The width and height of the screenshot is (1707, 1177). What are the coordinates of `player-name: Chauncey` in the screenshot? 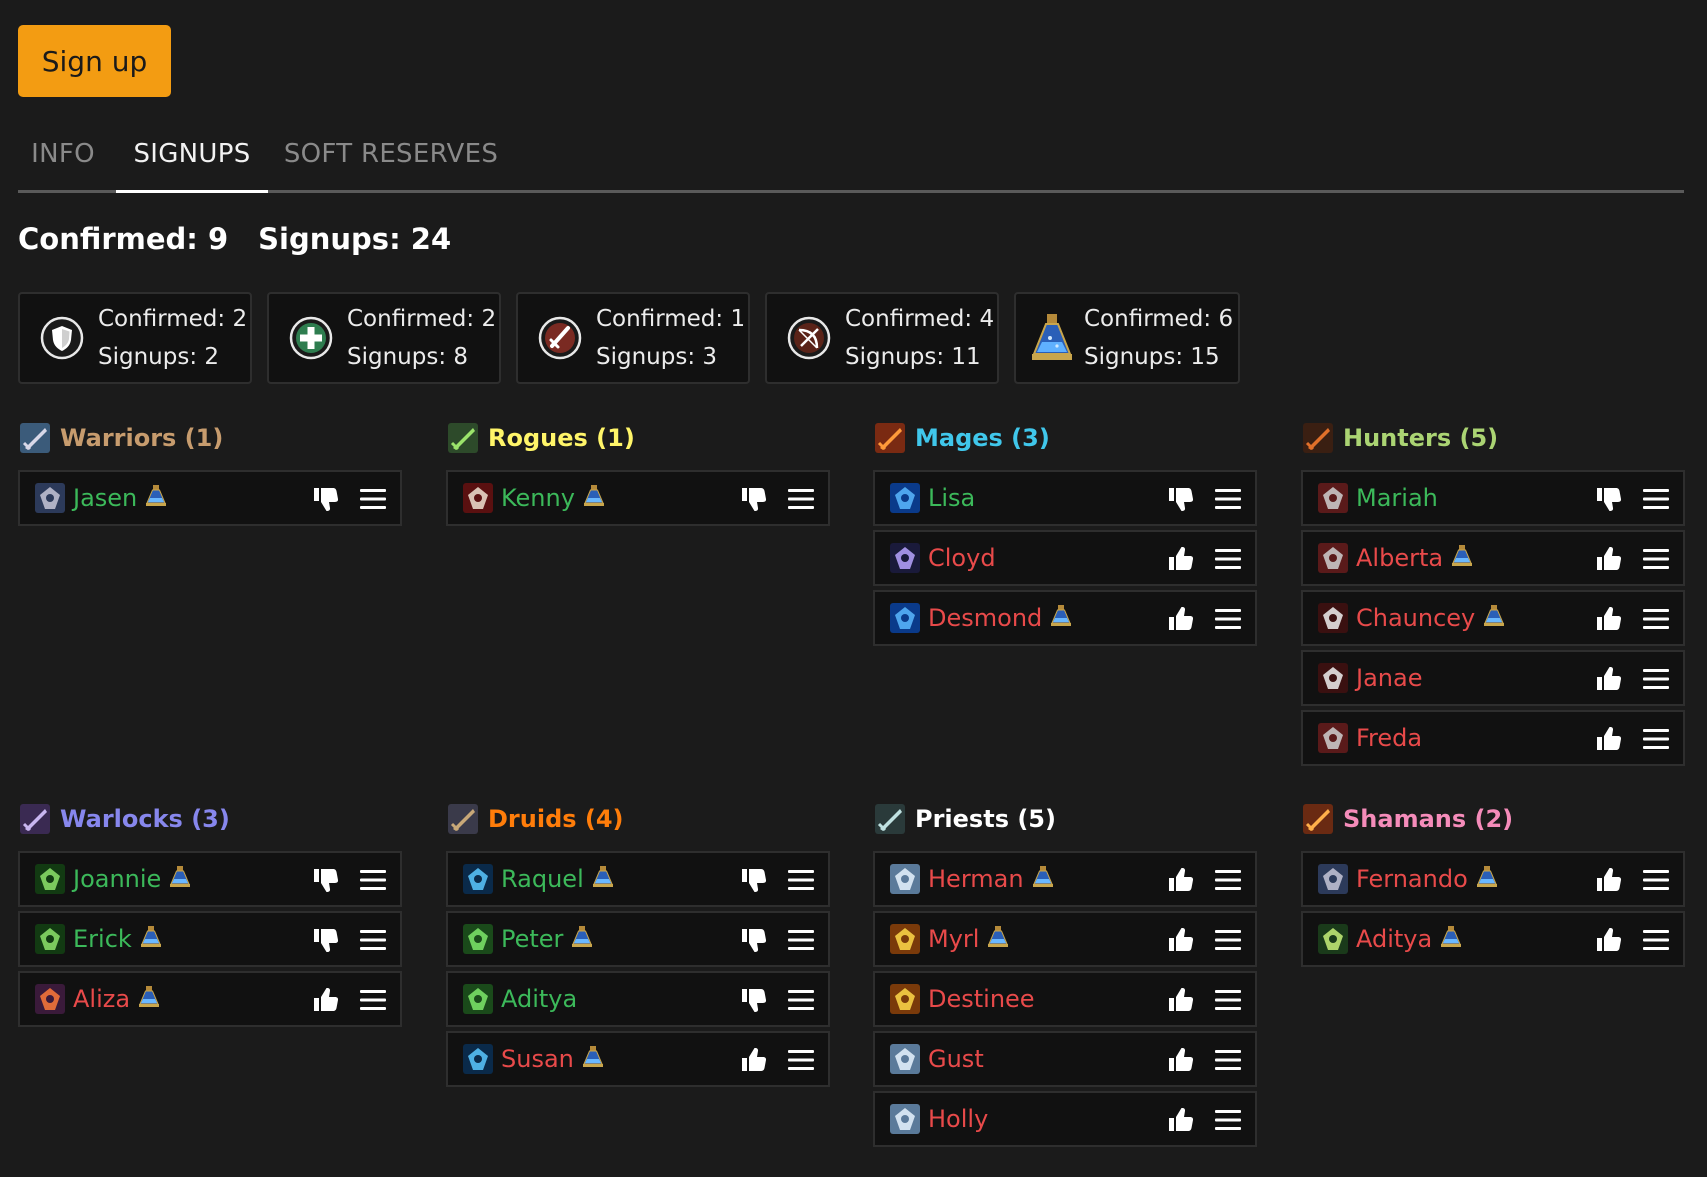 It's located at (1415, 618).